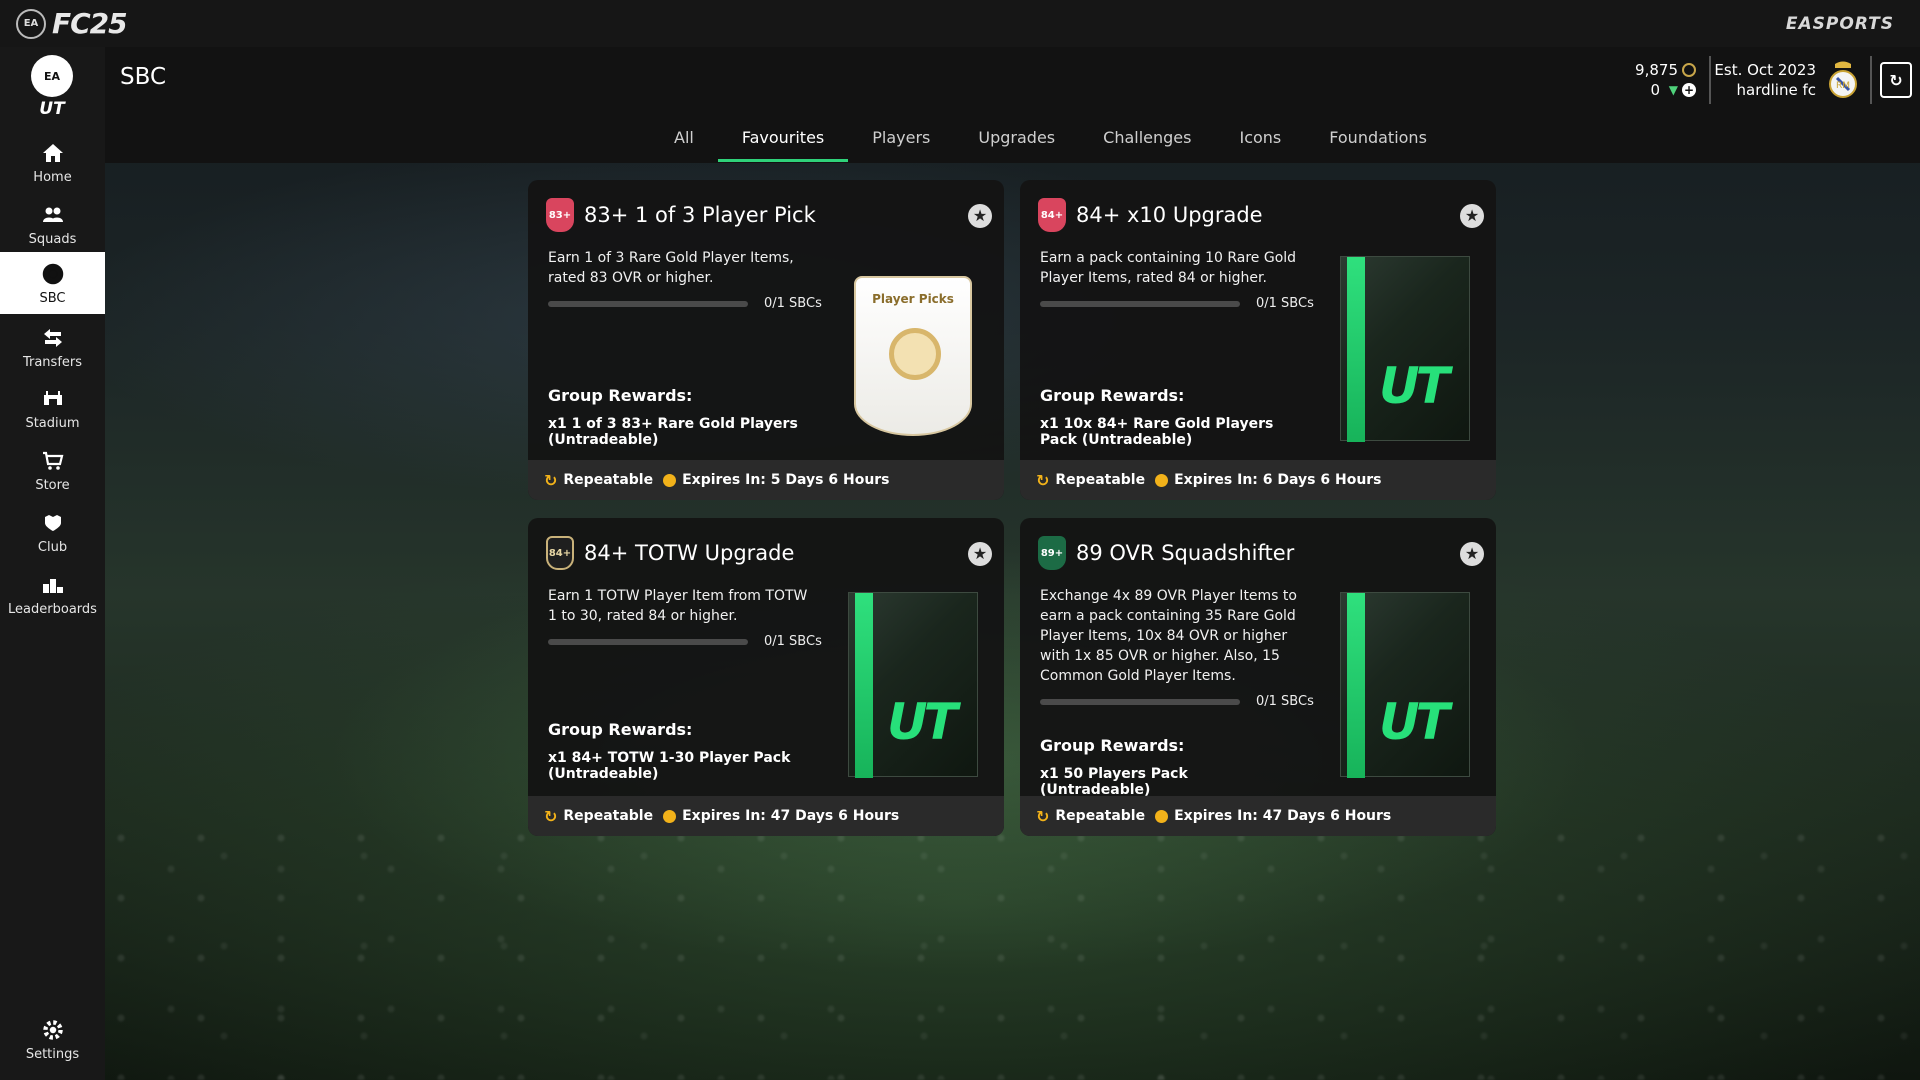 The width and height of the screenshot is (1920, 1080). I want to click on sidebar-item-sbc: SBC, so click(52, 283).